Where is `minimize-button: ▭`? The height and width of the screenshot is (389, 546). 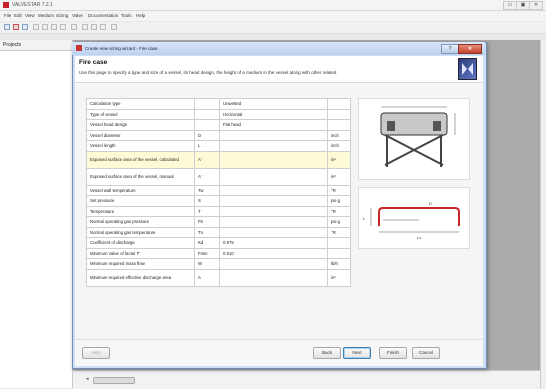
minimize-button: ▭ is located at coordinates (510, 5).